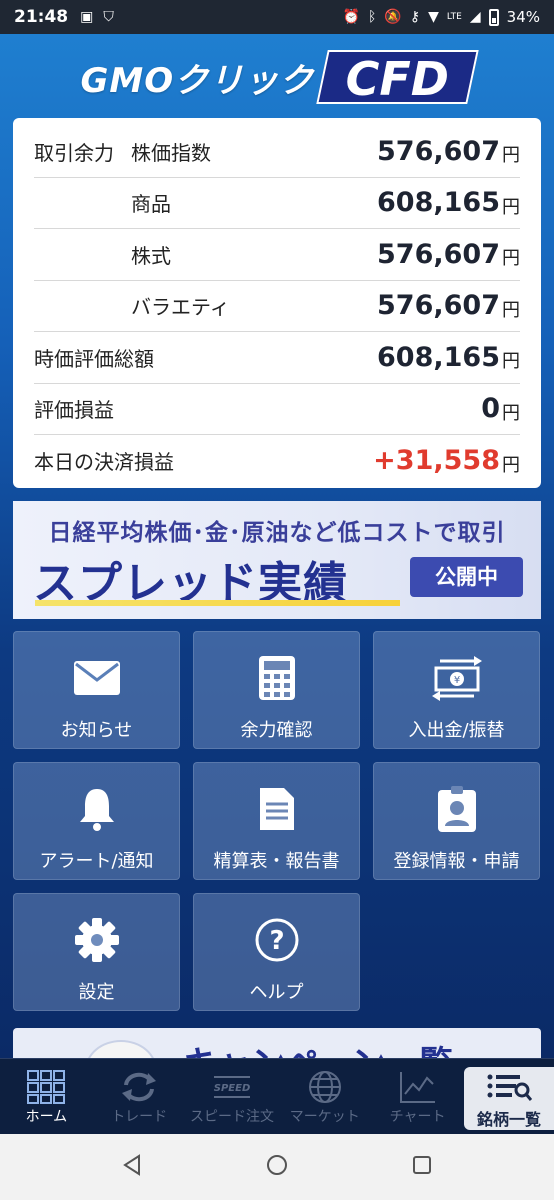  I want to click on status-right: ⏰ ᛒ 🔕 ⚷ ▼ LTE ◢ 34%, so click(441, 17).